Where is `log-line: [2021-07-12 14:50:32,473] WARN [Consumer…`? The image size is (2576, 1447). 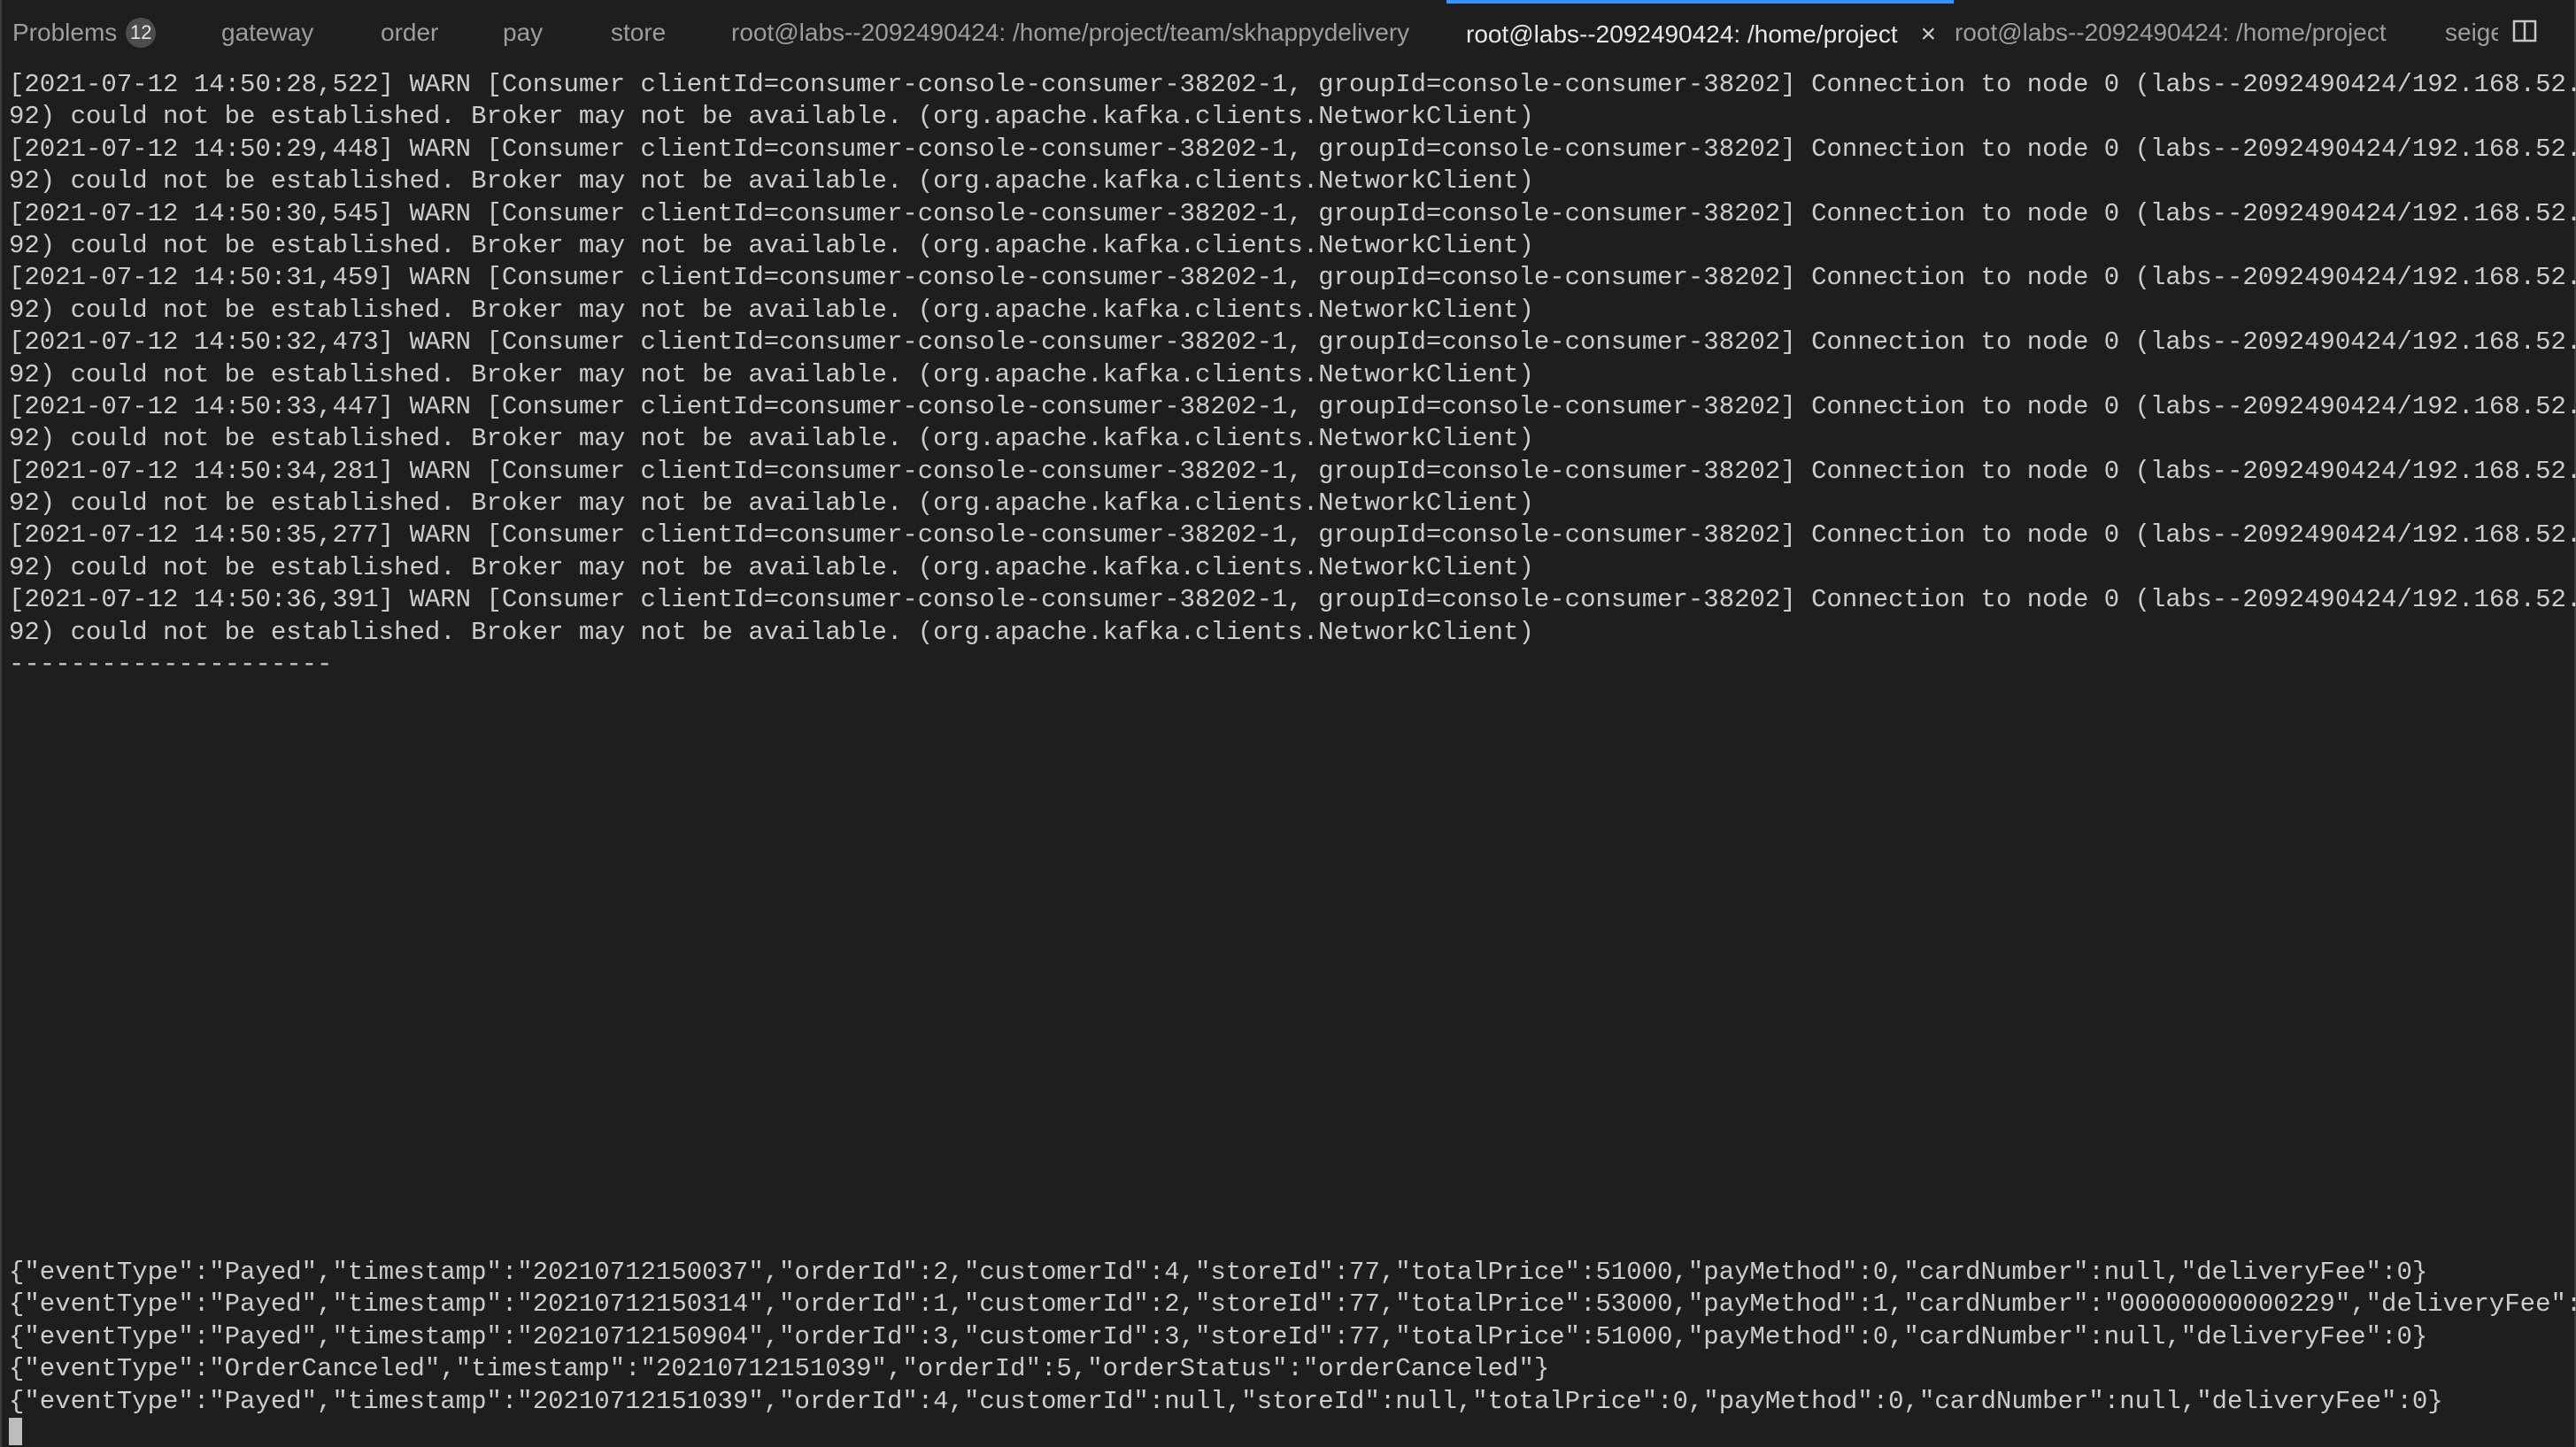 log-line: [2021-07-12 14:50:32,473] WARN [Consumer… is located at coordinates (1292, 342).